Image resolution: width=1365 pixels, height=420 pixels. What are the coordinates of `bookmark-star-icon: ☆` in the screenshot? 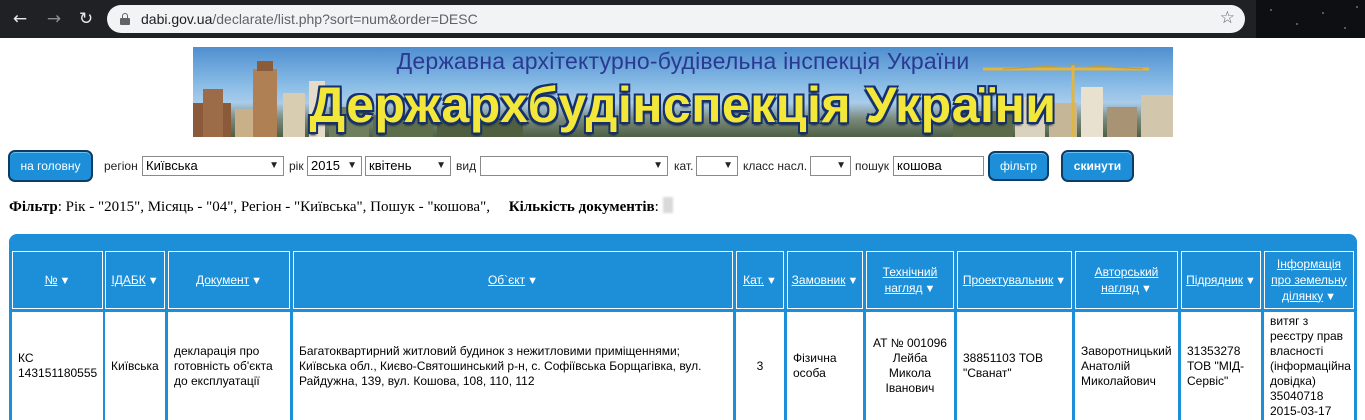 It's located at (1227, 18).